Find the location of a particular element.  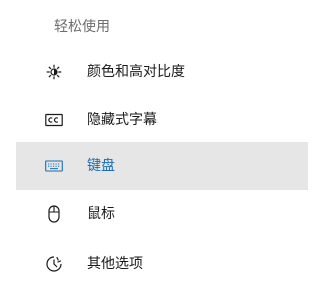

section-title: 轻松使用 is located at coordinates (82, 27).